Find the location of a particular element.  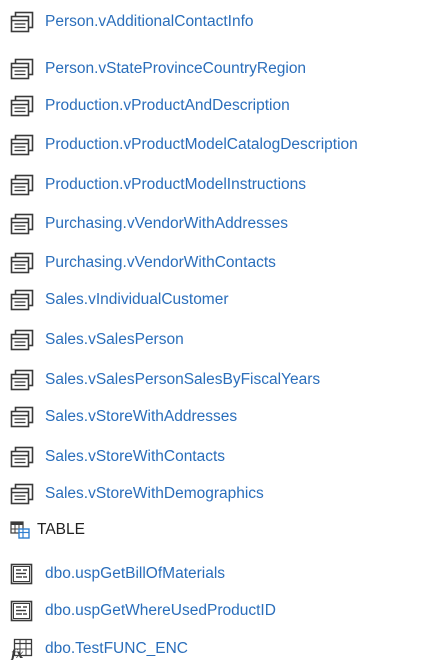

tree-item-function: fx dbo.TestFUNC_ENC is located at coordinates (99, 649).